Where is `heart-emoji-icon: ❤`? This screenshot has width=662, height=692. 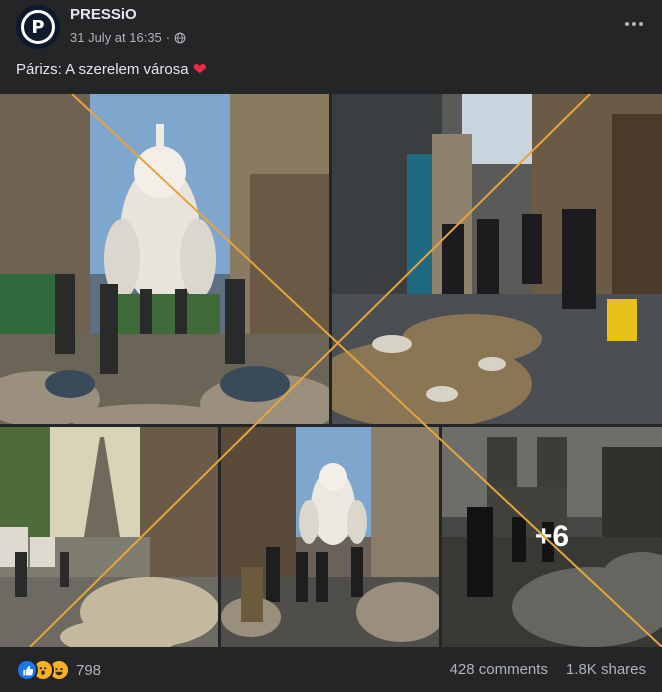 heart-emoji-icon: ❤ is located at coordinates (199, 69).